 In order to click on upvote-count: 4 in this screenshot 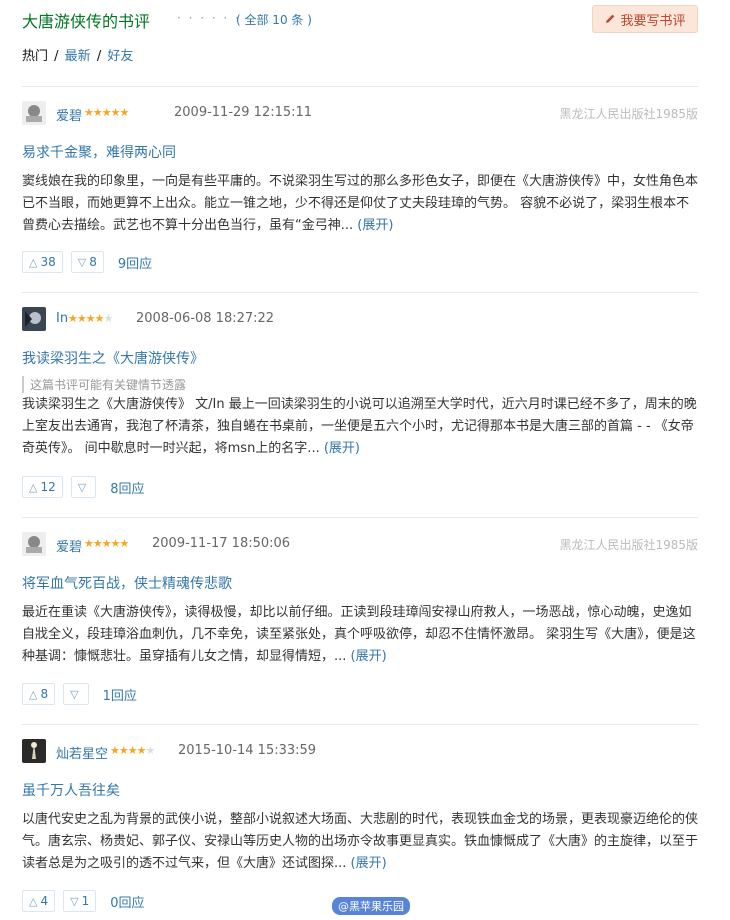, I will do `click(44, 901)`.